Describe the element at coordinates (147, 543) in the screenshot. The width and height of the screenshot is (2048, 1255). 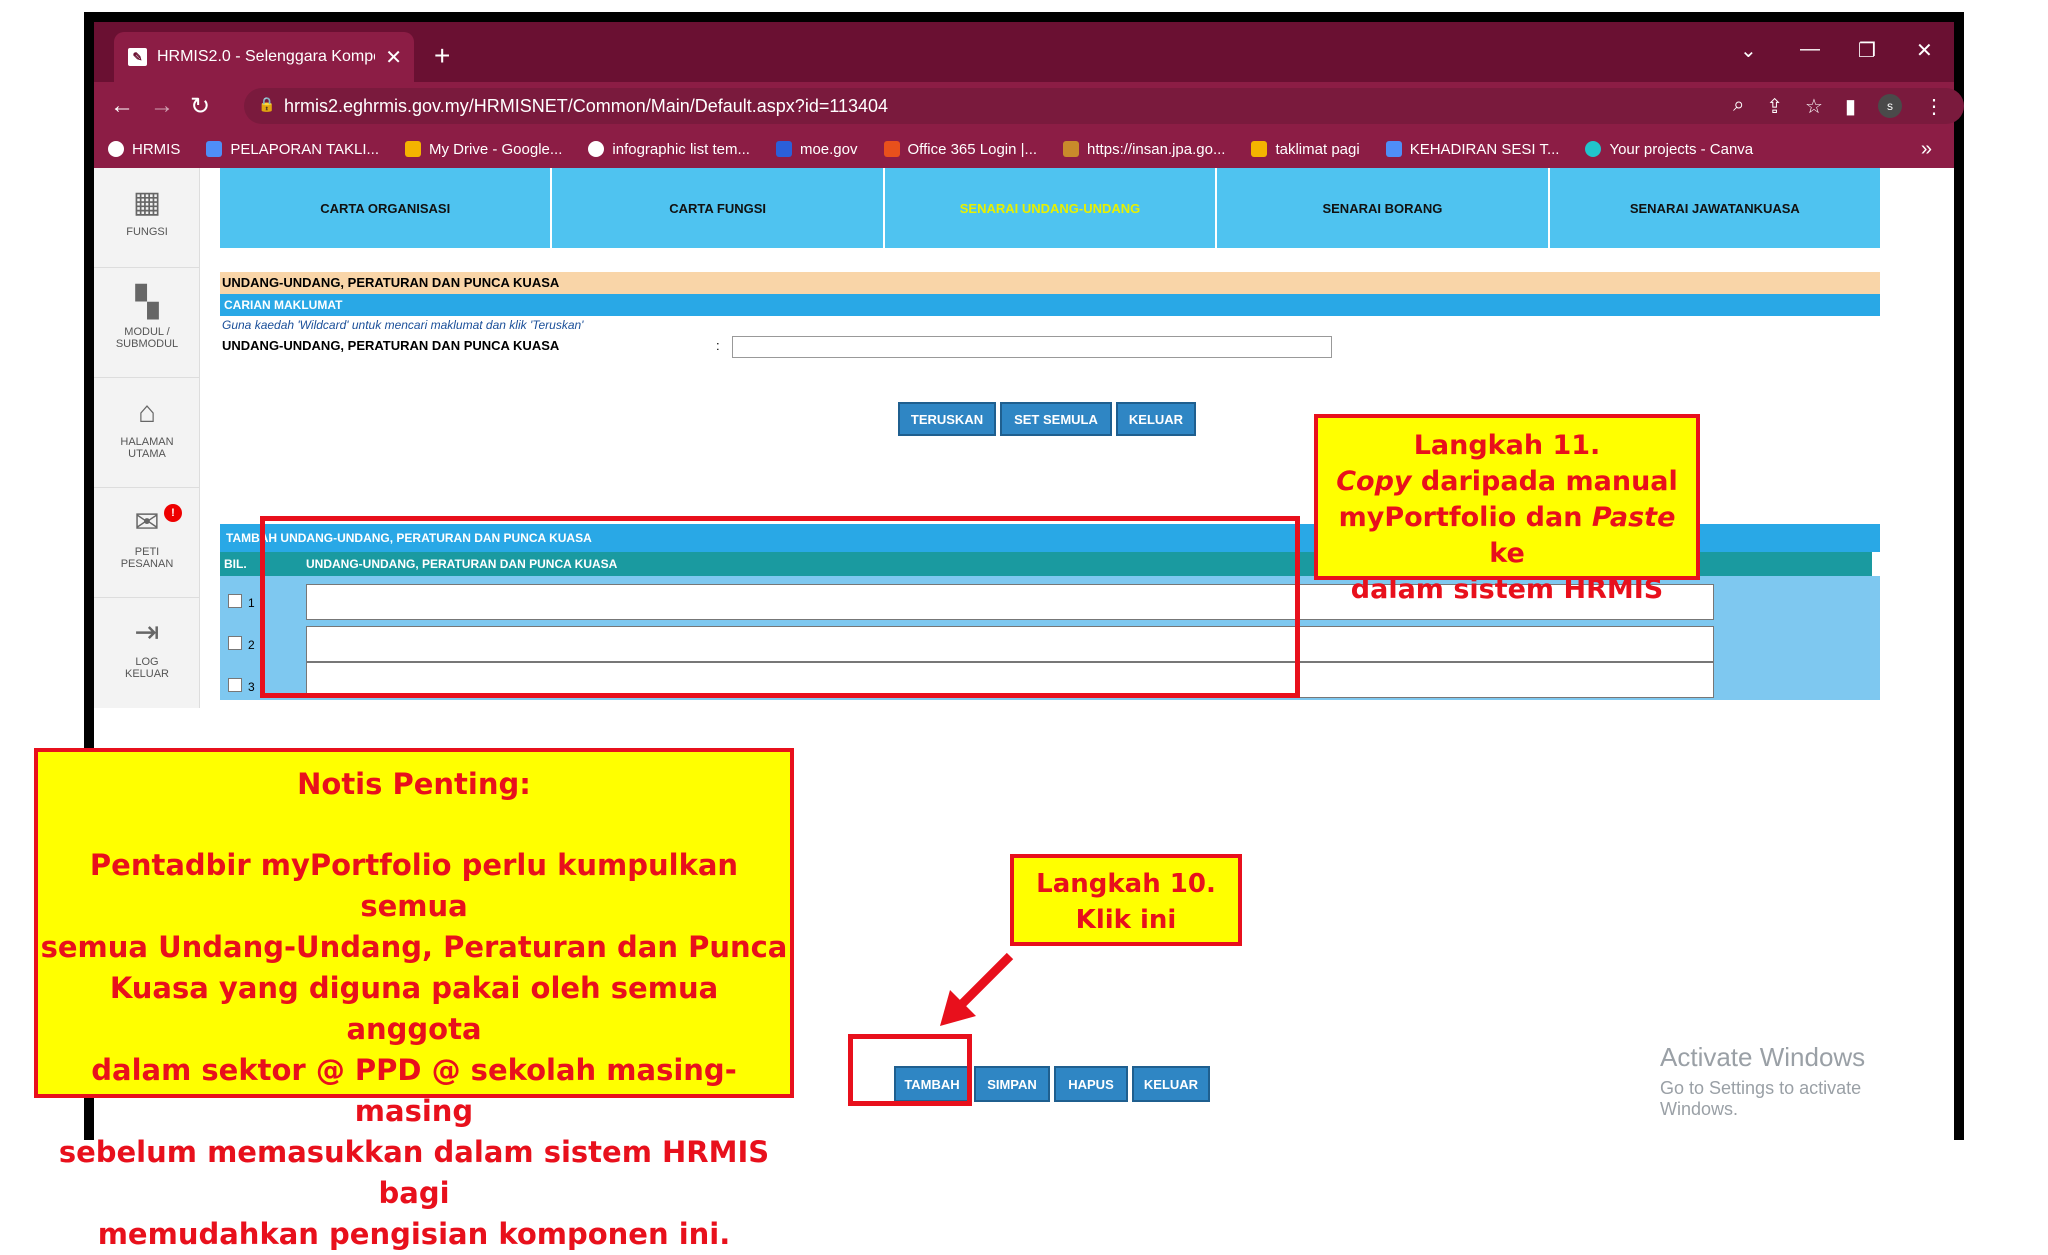
I see `sidebar-item-peti-pesanan: ✉ ! PETI PESANAN` at that location.